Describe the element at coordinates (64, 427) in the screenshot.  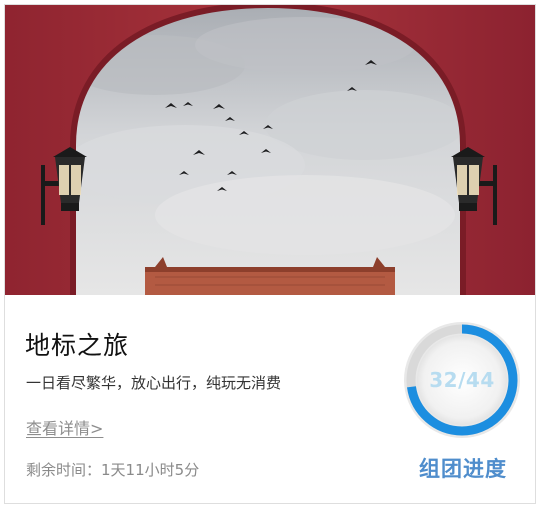
I see `view-details-link: 查看详情>` at that location.